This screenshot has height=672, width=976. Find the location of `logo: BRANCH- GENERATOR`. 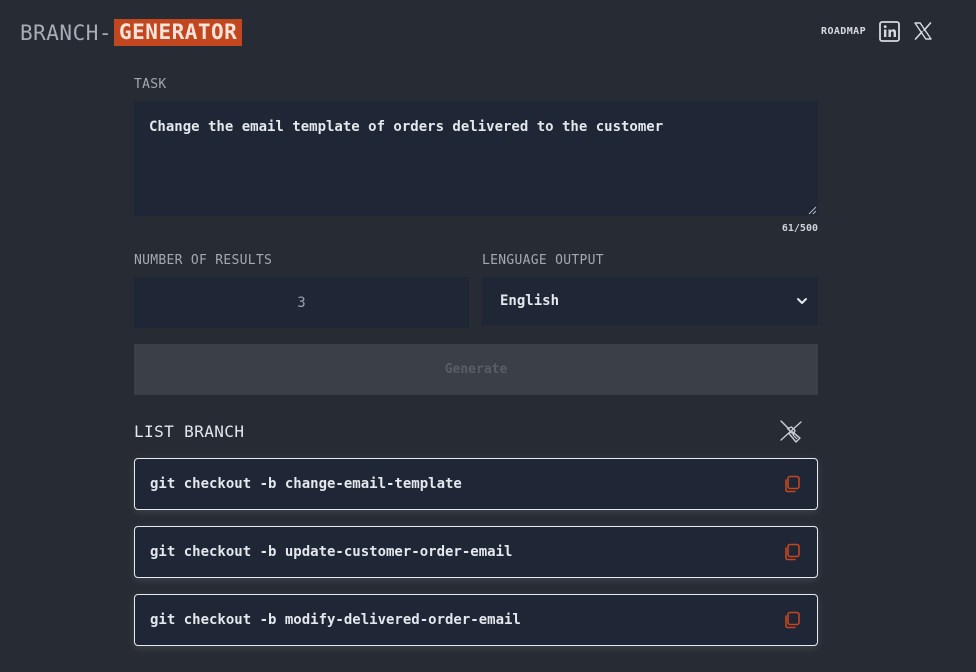

logo: BRANCH- GENERATOR is located at coordinates (131, 32).